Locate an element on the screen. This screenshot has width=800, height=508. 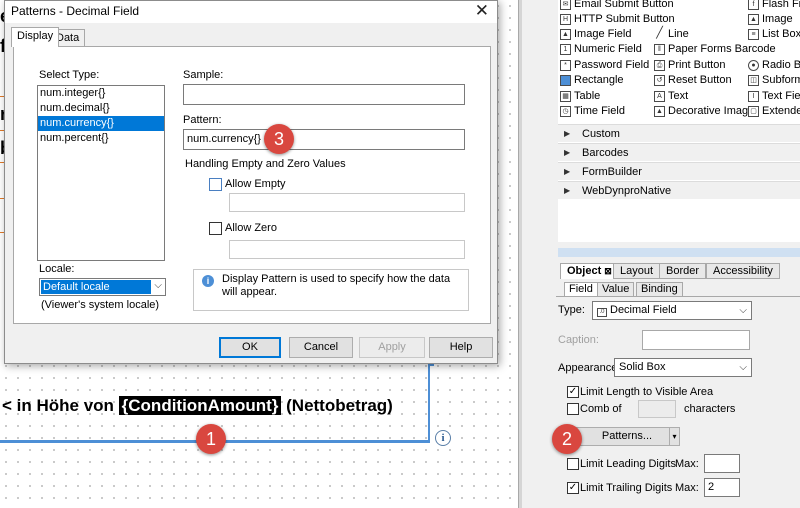
subtab-binding: Binding is located at coordinates (659, 289).